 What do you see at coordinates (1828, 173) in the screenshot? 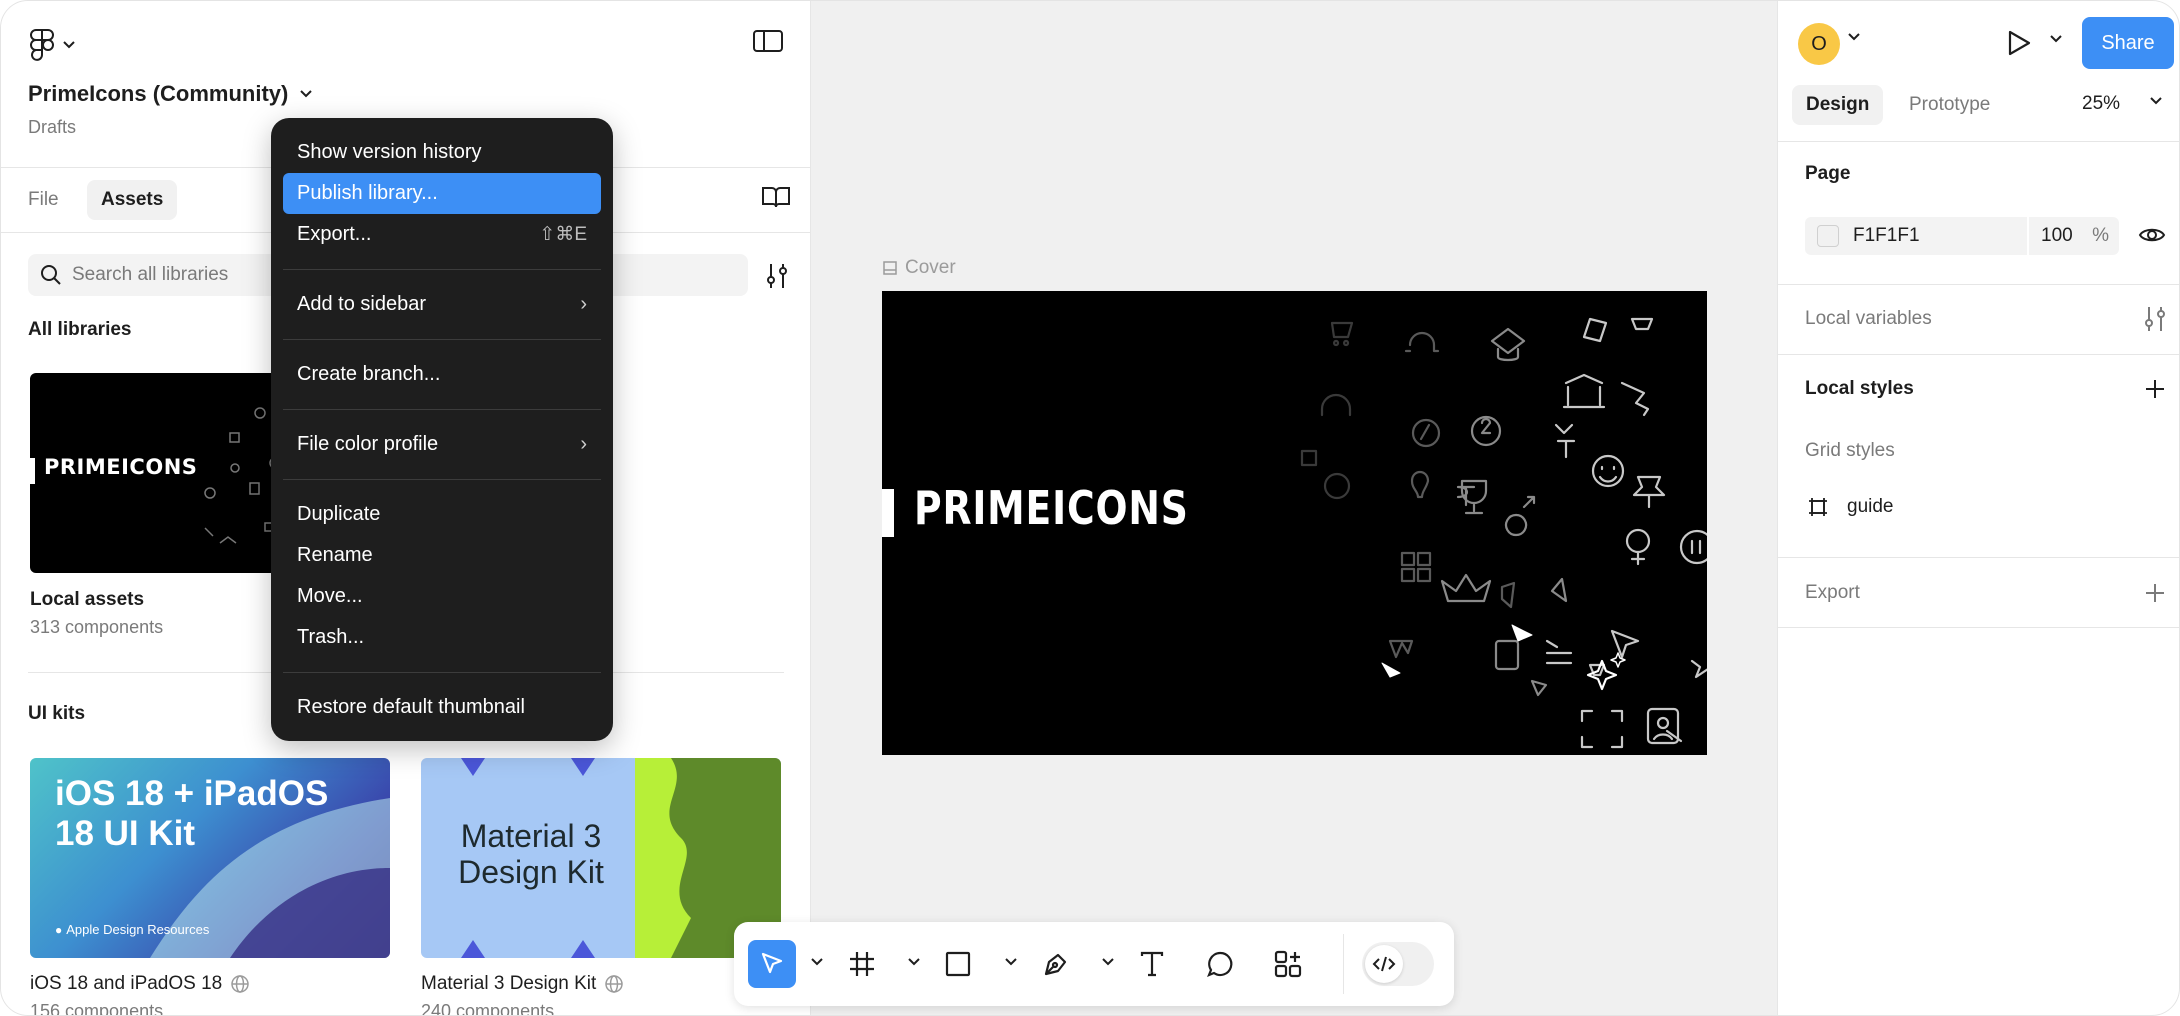
I see `page-heading: Page` at bounding box center [1828, 173].